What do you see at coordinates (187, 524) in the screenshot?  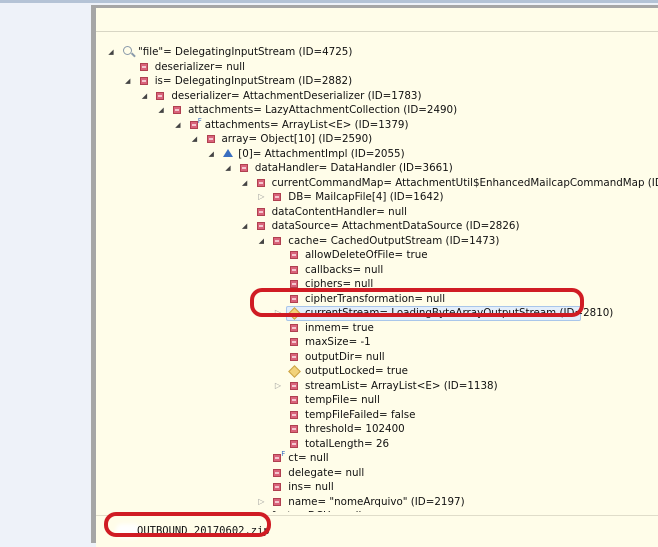 I see `annotation-oval-filename` at bounding box center [187, 524].